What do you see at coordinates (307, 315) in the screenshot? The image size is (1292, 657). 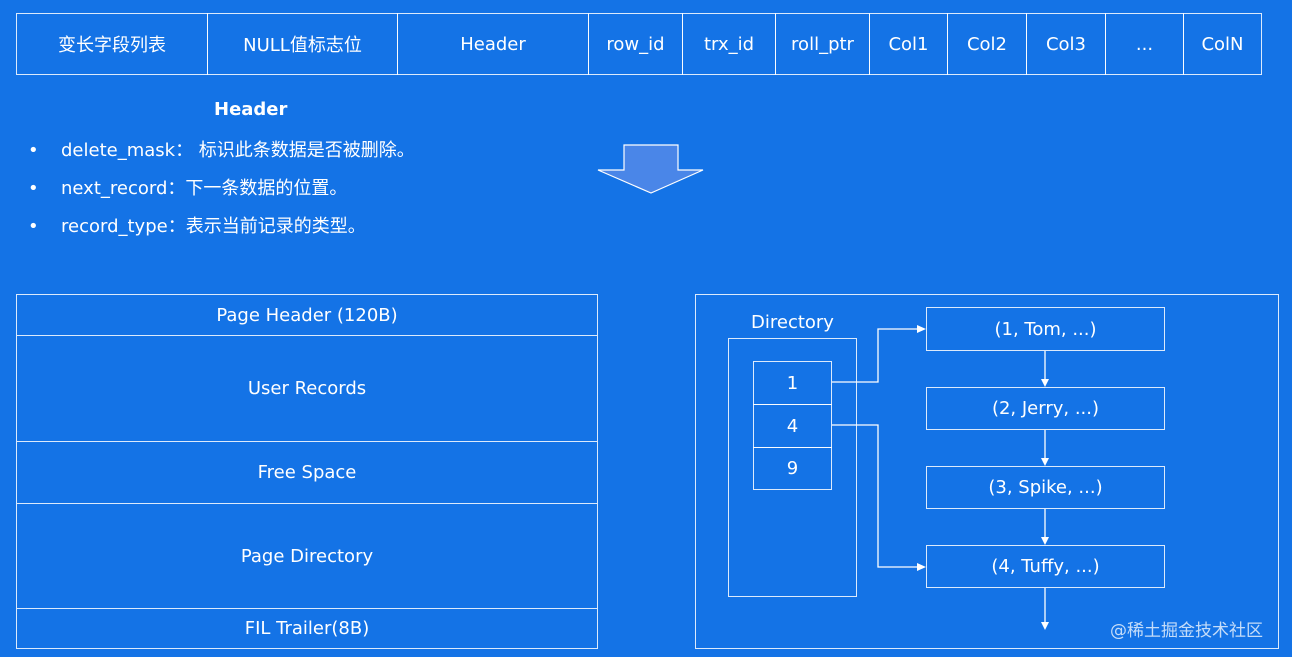 I see `page-header-row: Page Header (120B)` at bounding box center [307, 315].